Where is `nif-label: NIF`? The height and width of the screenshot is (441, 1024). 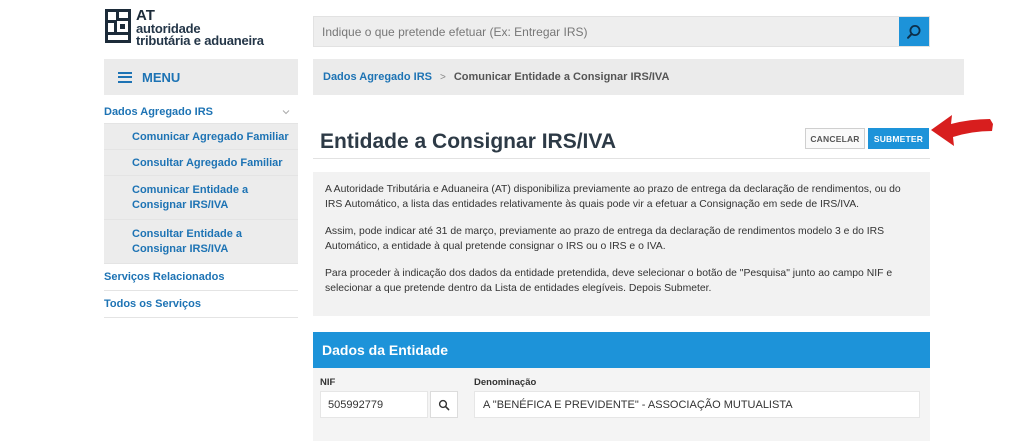
nif-label: NIF is located at coordinates (328, 382).